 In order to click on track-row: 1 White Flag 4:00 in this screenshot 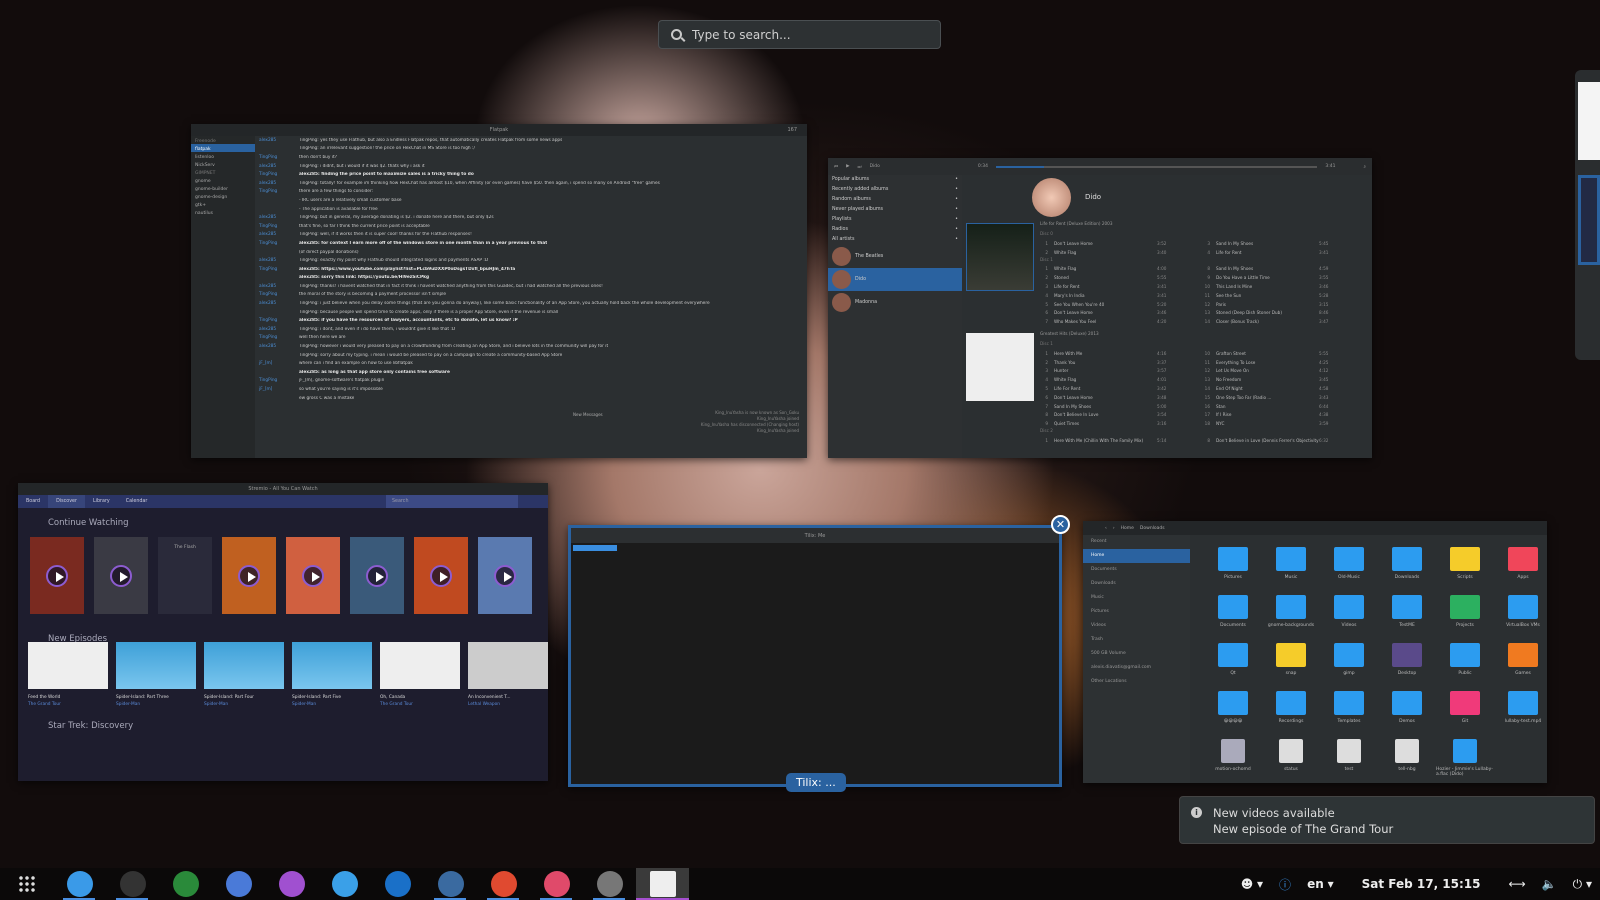, I will do `click(1107, 269)`.